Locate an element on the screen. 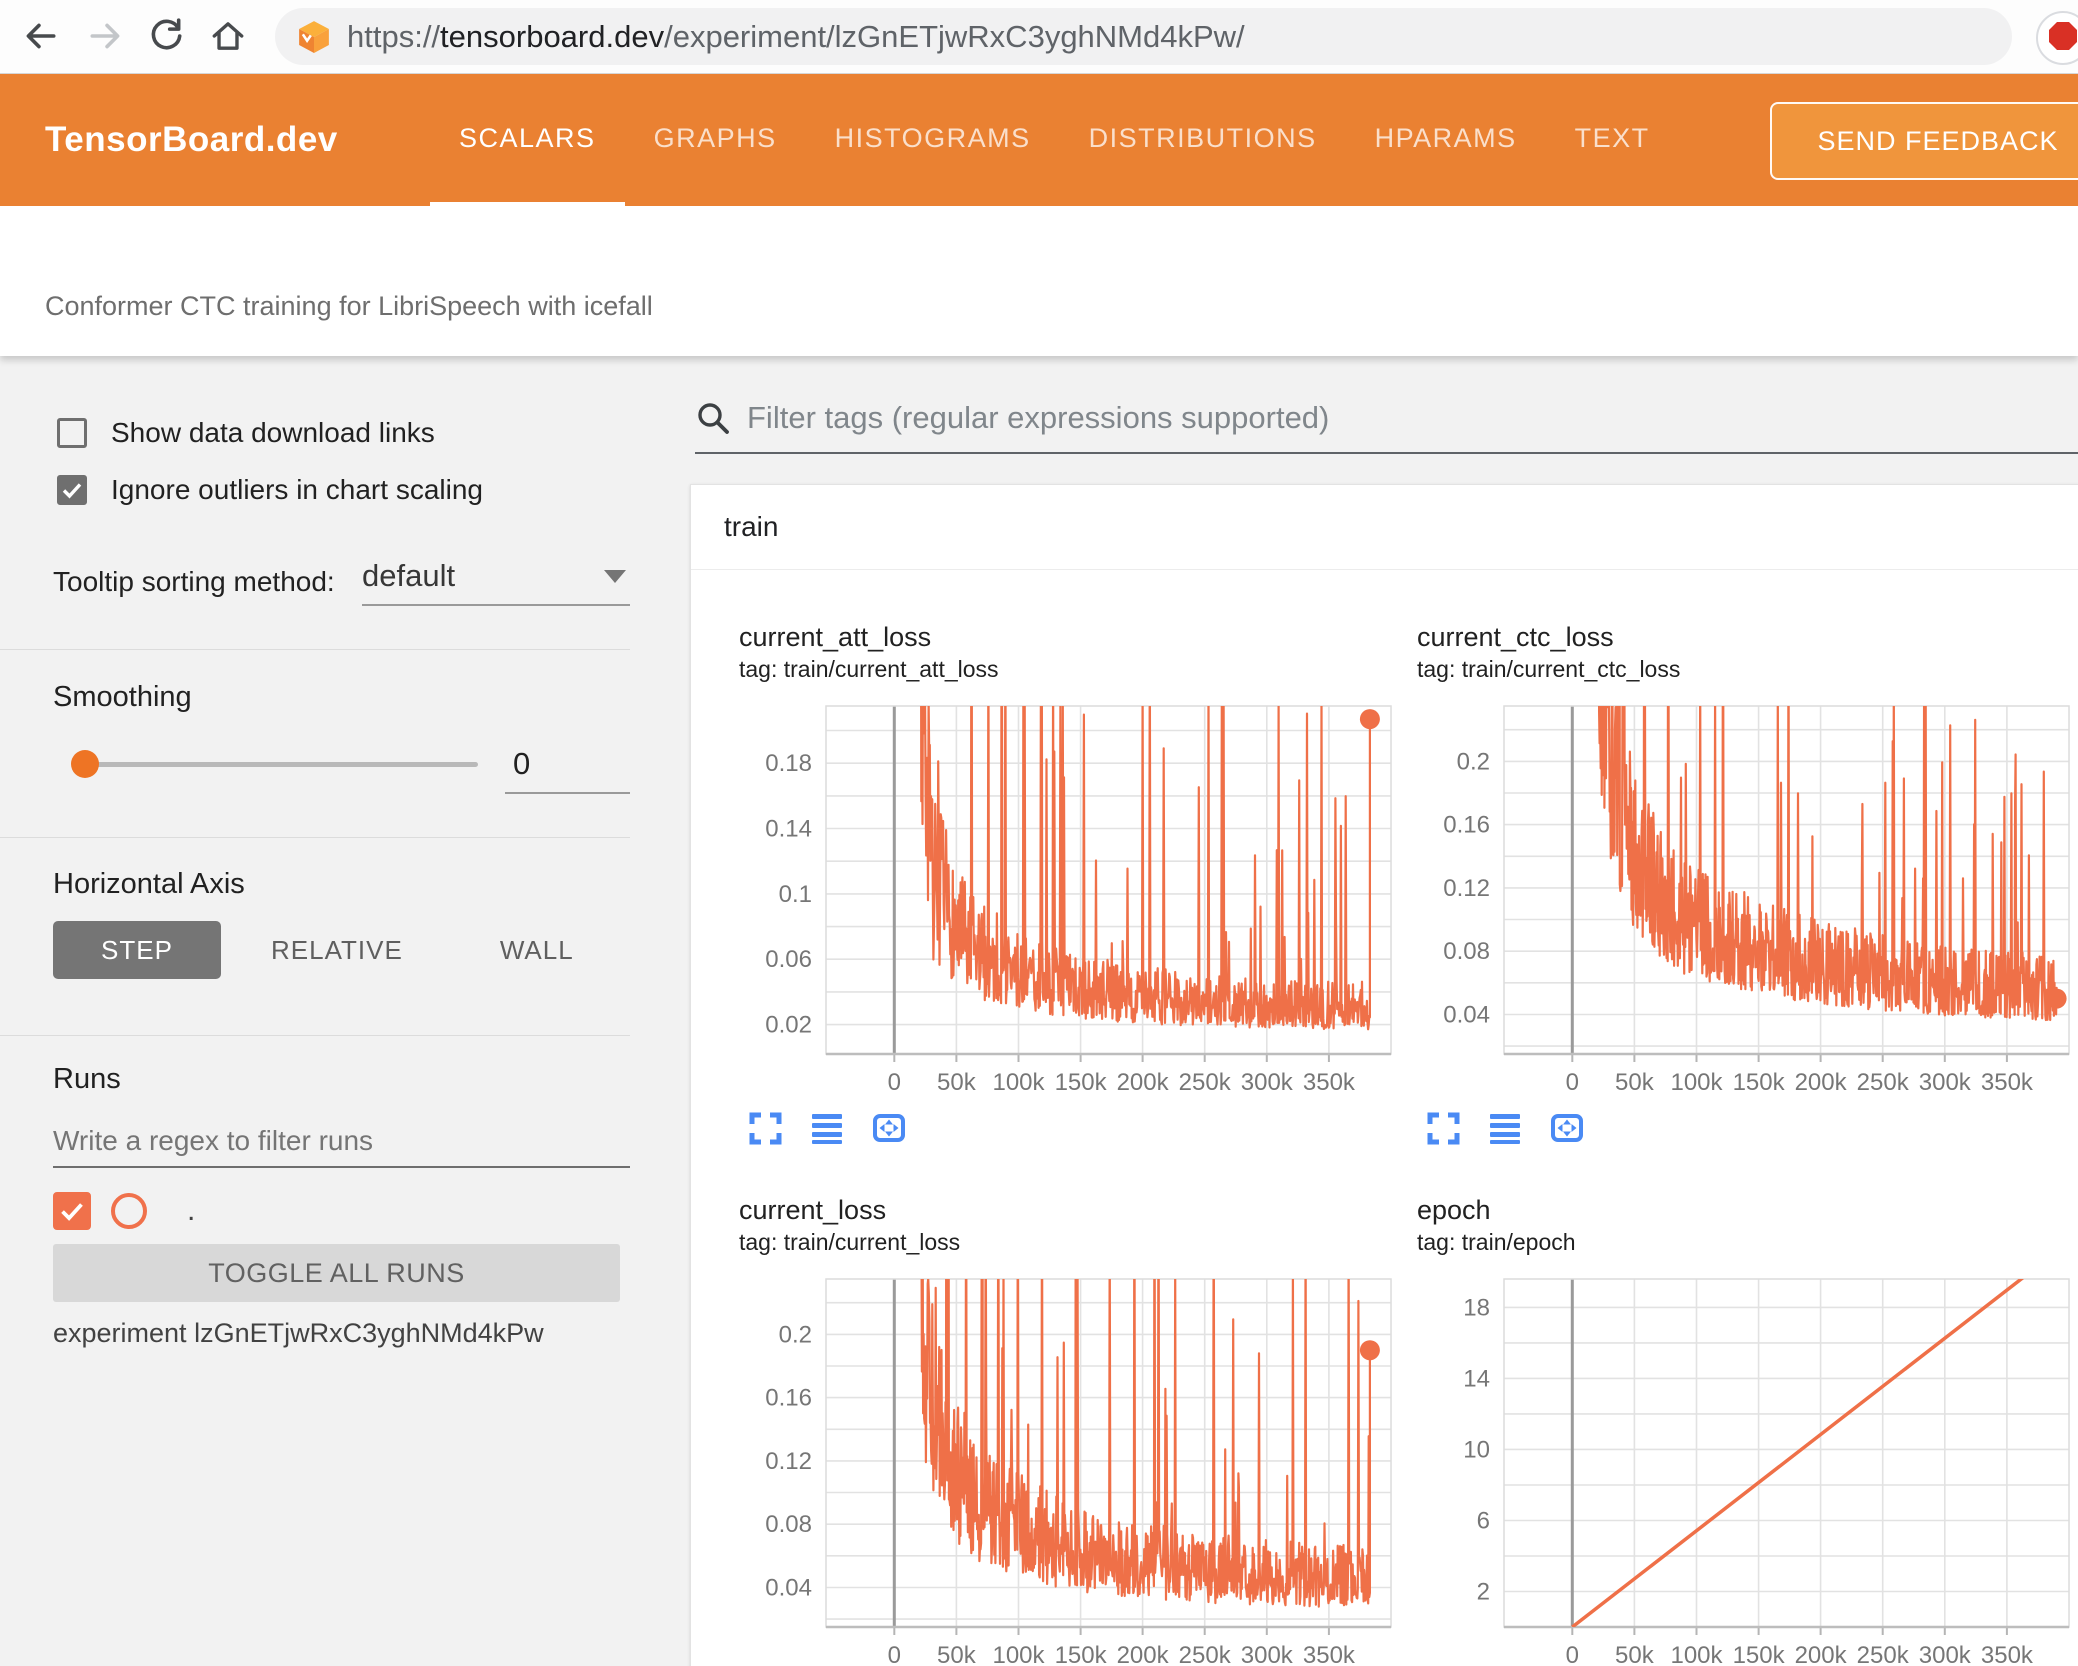  chart-title: current_att_loss is located at coordinates (835, 637).